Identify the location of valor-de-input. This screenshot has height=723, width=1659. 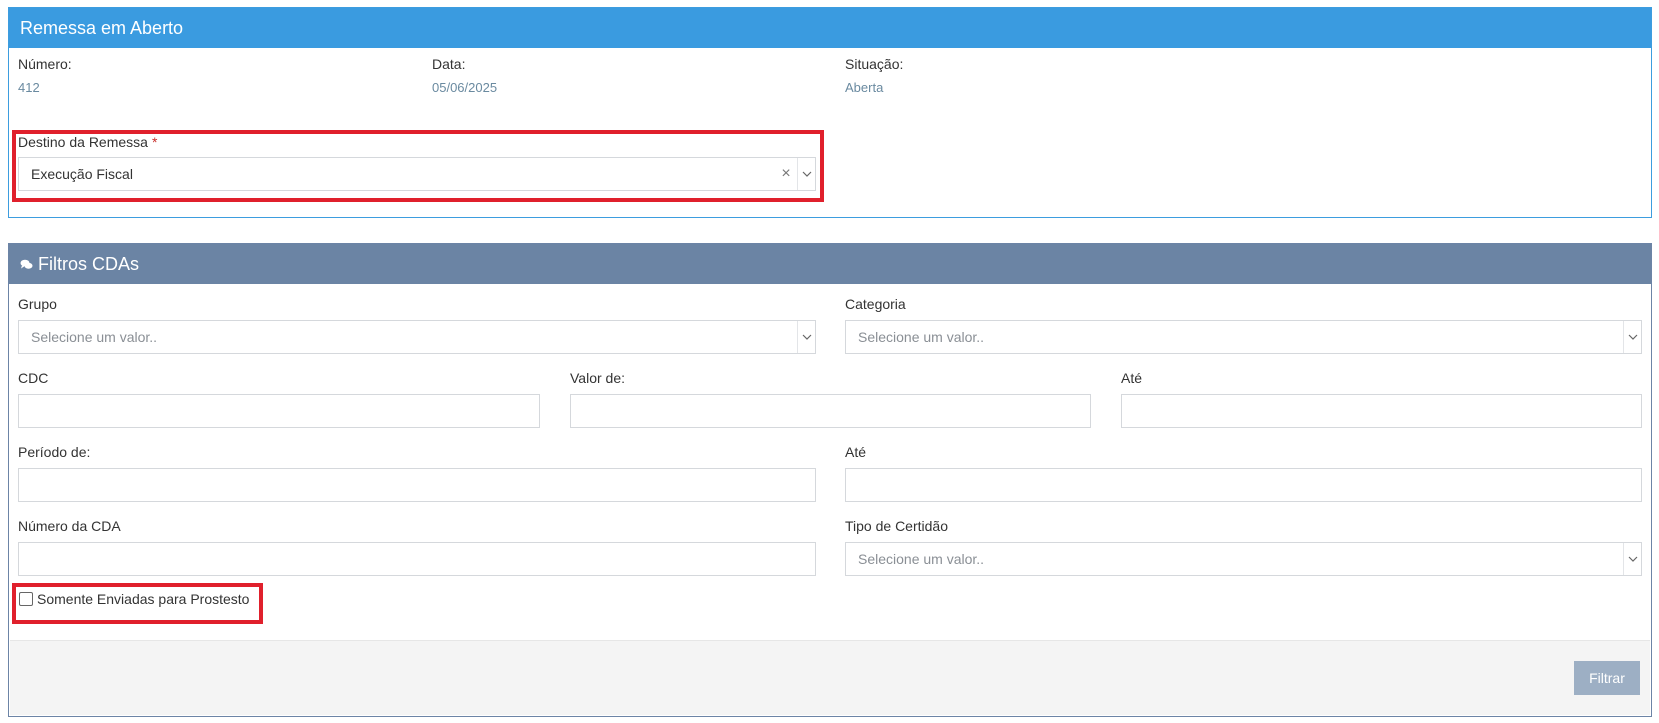
(830, 411).